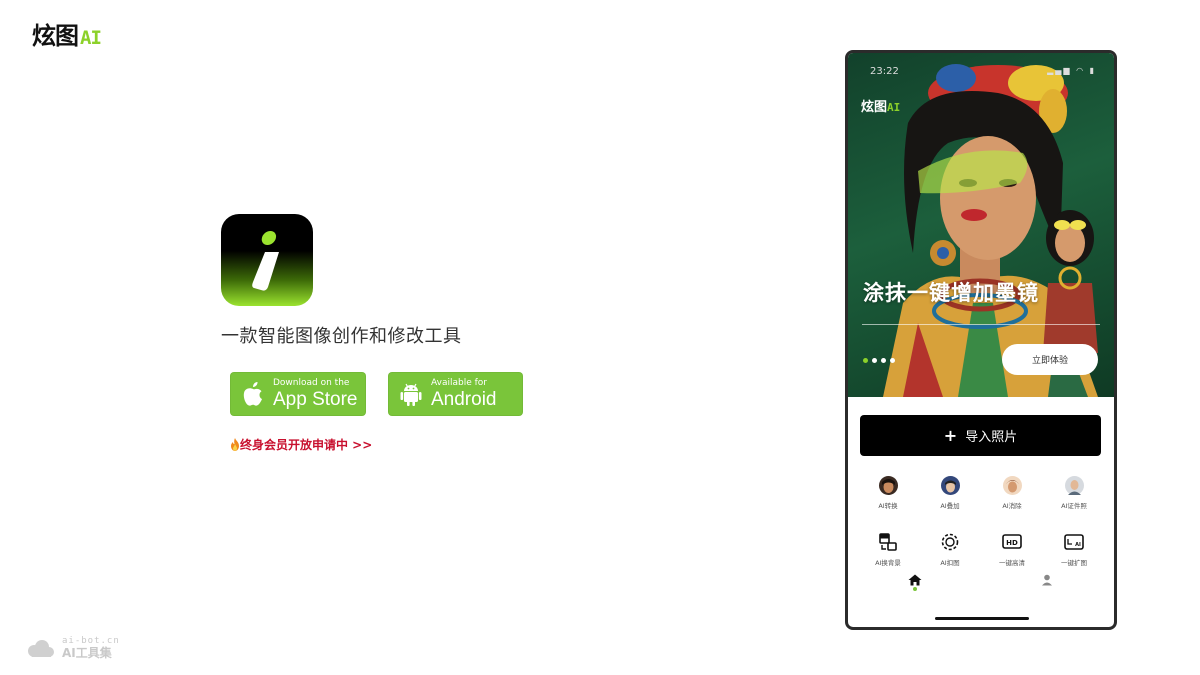 Image resolution: width=1200 pixels, height=675 pixels. Describe the element at coordinates (1012, 563) in the screenshot. I see `feature-label: 一键高清` at that location.